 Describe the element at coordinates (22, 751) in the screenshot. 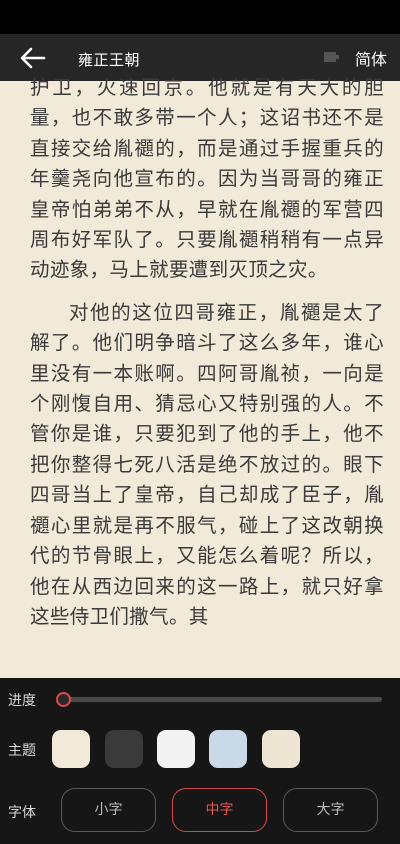

I see `theme-label: 主题` at that location.